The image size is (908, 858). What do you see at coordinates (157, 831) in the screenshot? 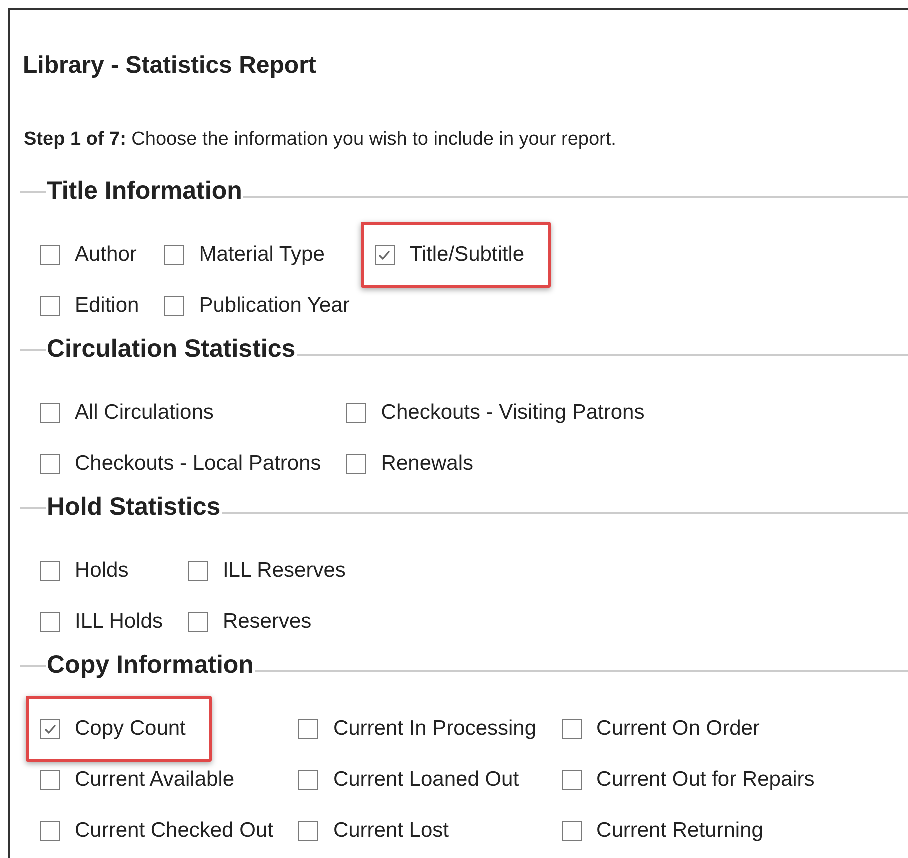
I see `checkbox-option: Current Checked Out` at bounding box center [157, 831].